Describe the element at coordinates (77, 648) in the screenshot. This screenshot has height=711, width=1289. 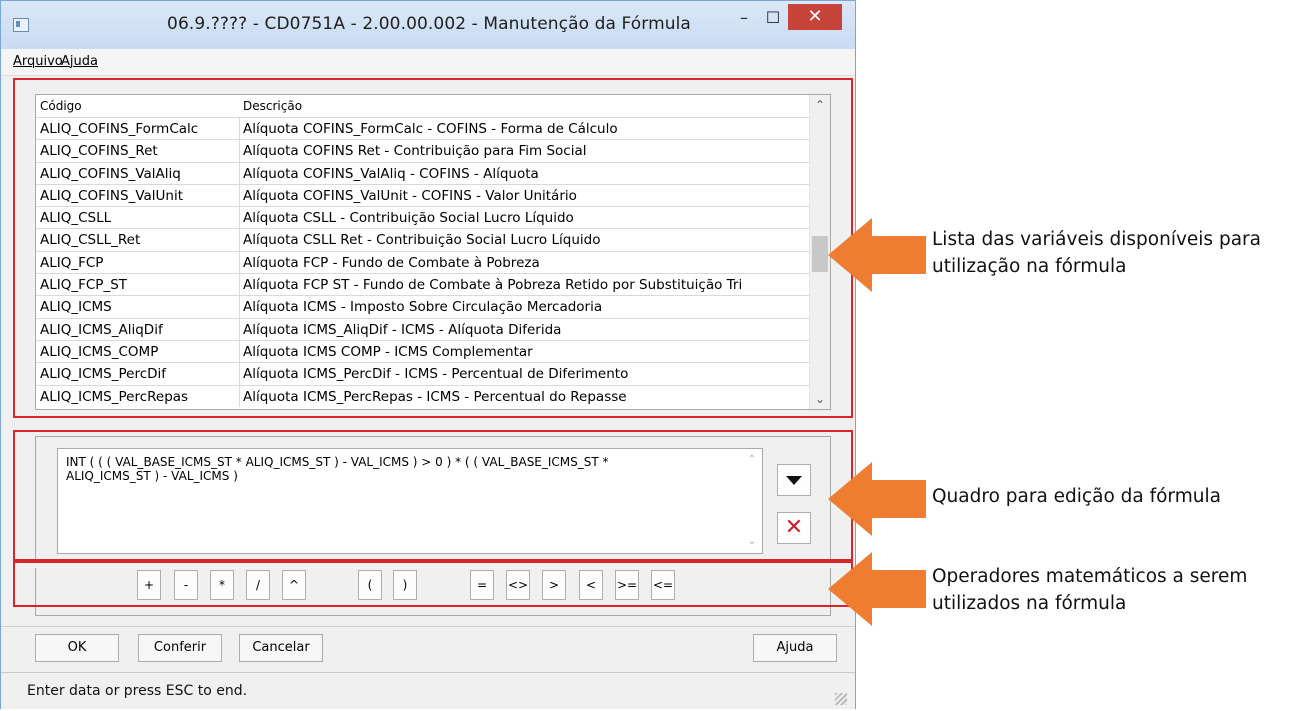
I see `ok-button: OK` at that location.